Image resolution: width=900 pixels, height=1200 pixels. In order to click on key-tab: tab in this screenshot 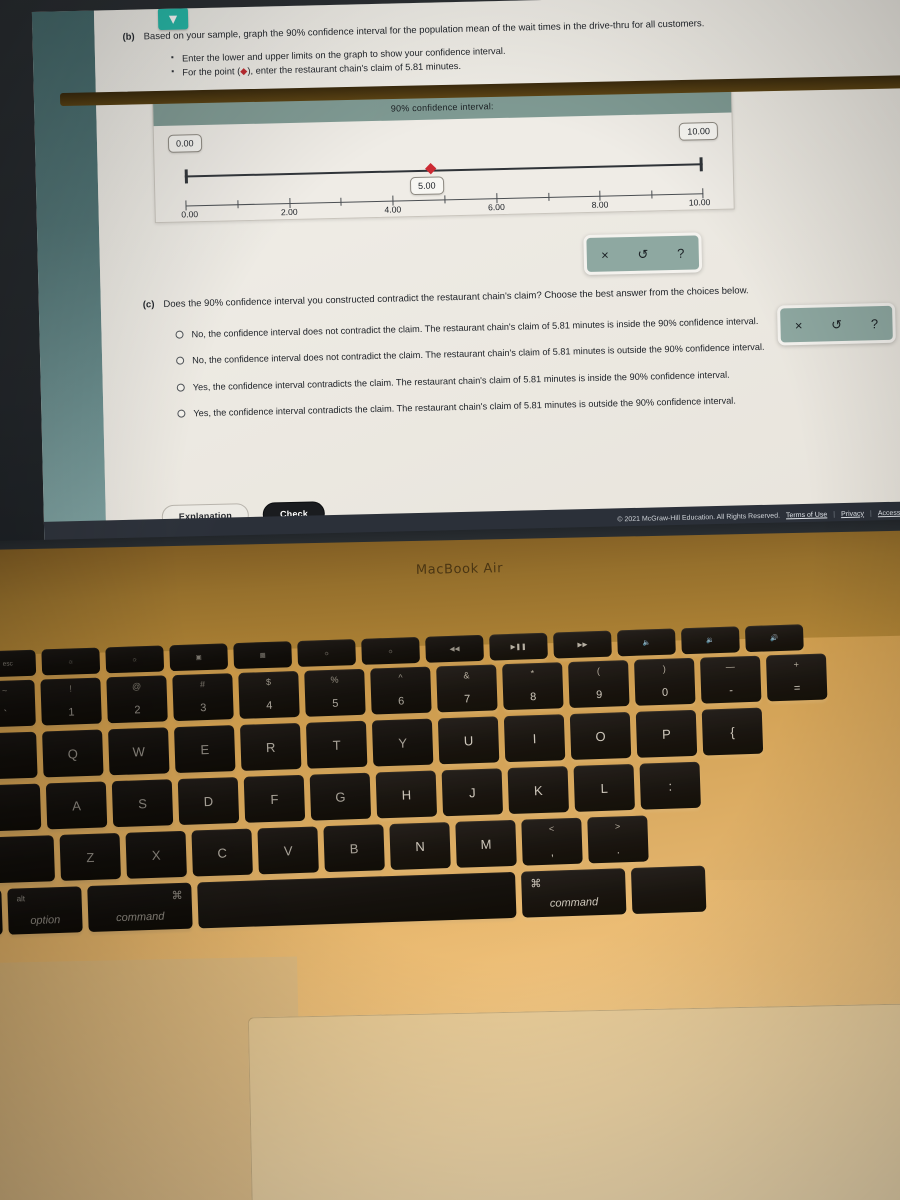, I will do `click(19, 756)`.